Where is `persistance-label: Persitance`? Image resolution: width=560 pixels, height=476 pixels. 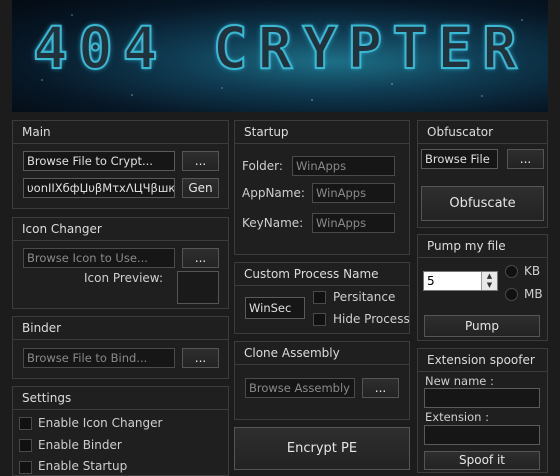
persistance-label: Persitance is located at coordinates (364, 297).